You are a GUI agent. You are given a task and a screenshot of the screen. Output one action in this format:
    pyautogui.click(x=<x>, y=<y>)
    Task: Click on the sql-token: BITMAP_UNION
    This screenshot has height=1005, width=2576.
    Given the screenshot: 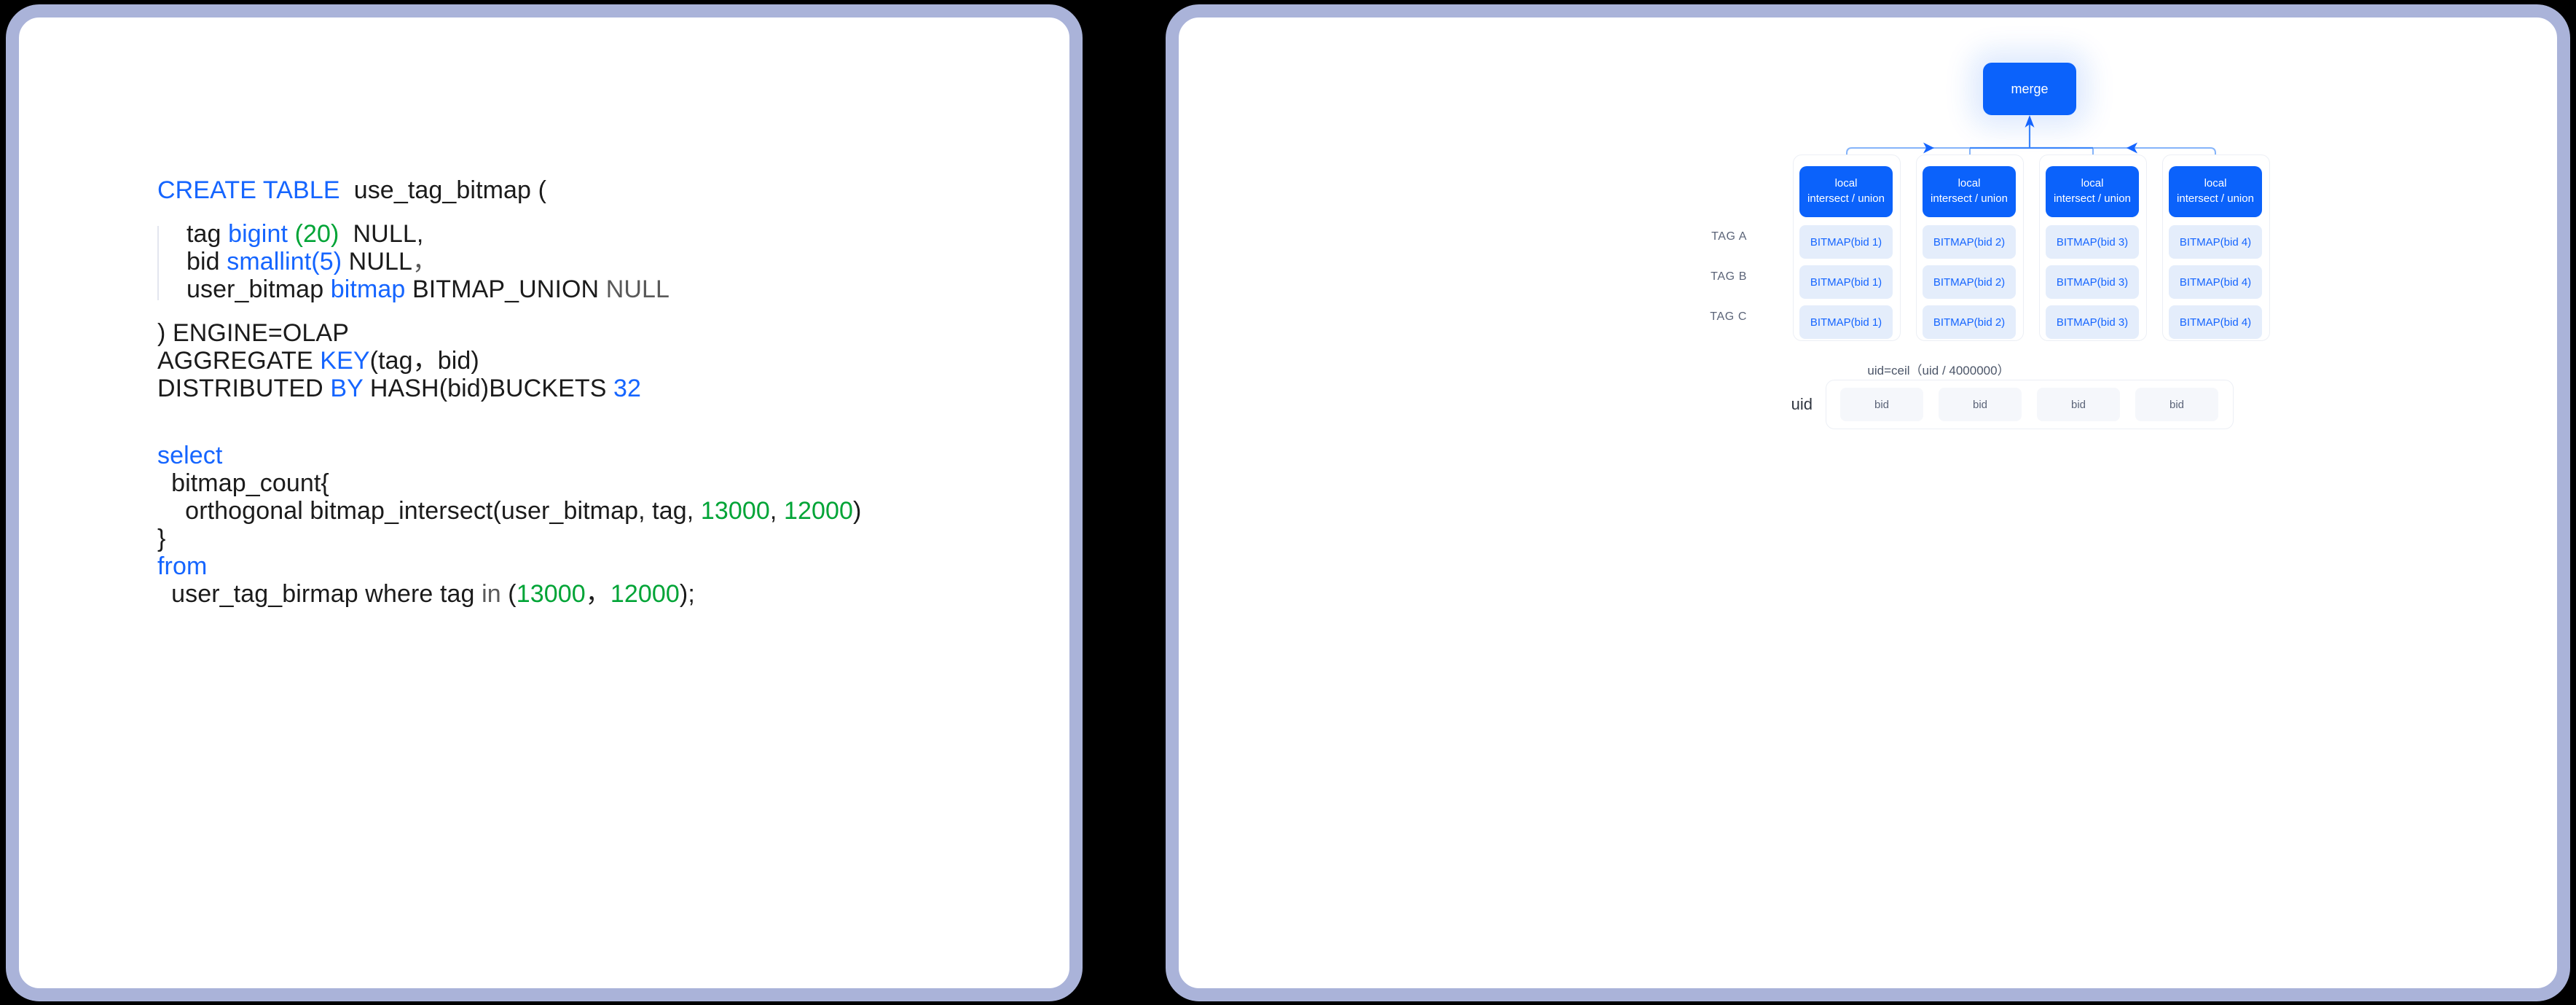 What is the action you would take?
    pyautogui.click(x=506, y=289)
    